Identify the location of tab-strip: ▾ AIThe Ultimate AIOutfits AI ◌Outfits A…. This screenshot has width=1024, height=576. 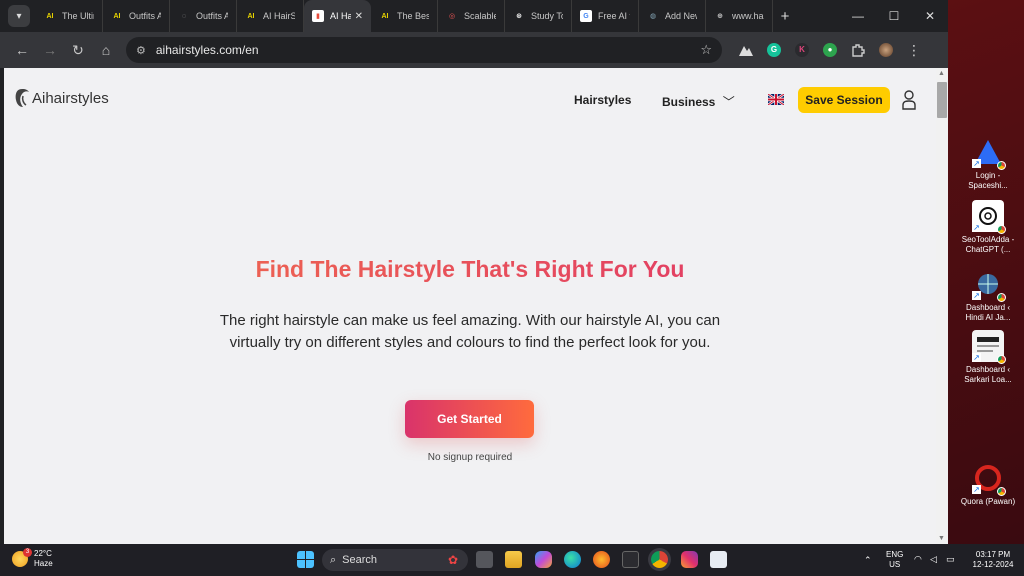
(474, 16).